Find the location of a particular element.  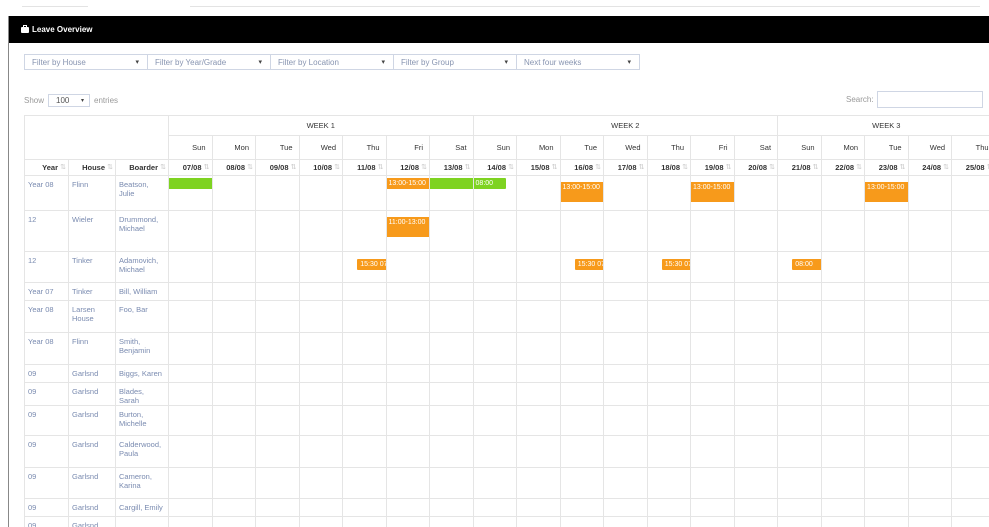

filter-3: Filter by Group ▾ is located at coordinates (454, 62).